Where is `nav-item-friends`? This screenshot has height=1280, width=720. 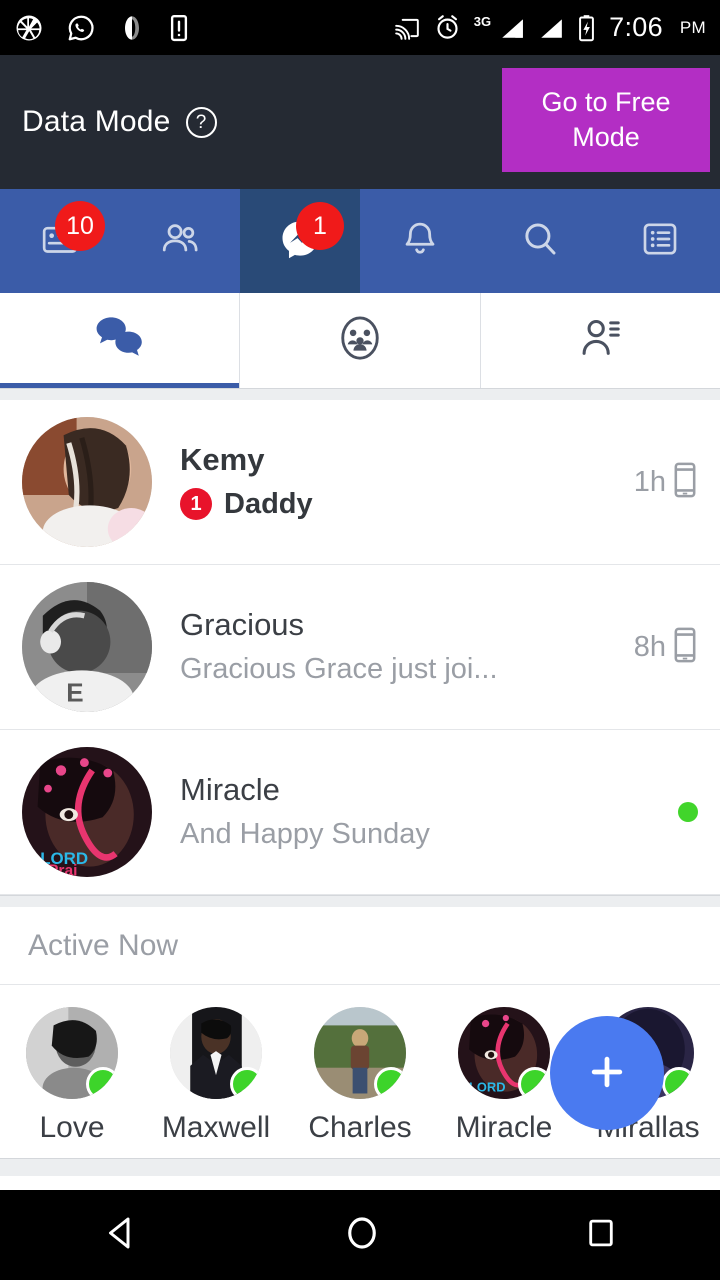 nav-item-friends is located at coordinates (180, 241).